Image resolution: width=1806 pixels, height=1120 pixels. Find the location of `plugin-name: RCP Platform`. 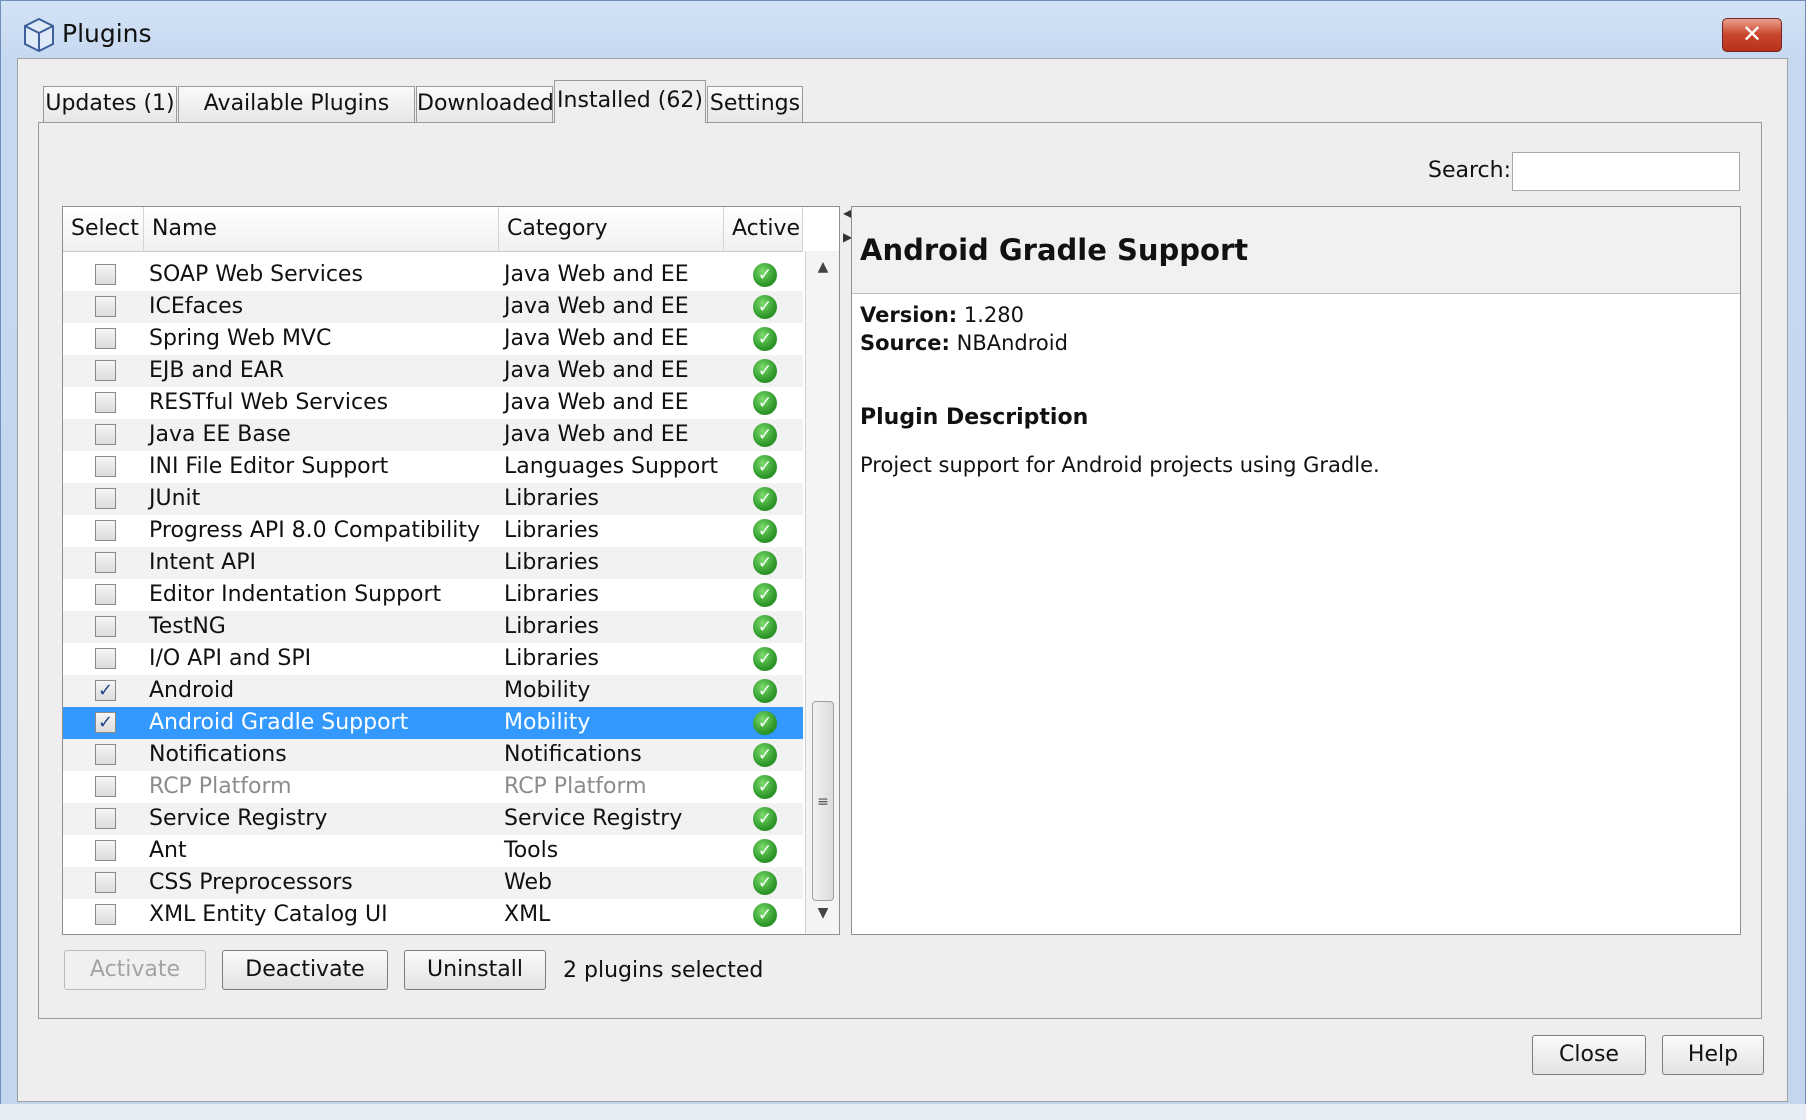

plugin-name: RCP Platform is located at coordinates (220, 786).